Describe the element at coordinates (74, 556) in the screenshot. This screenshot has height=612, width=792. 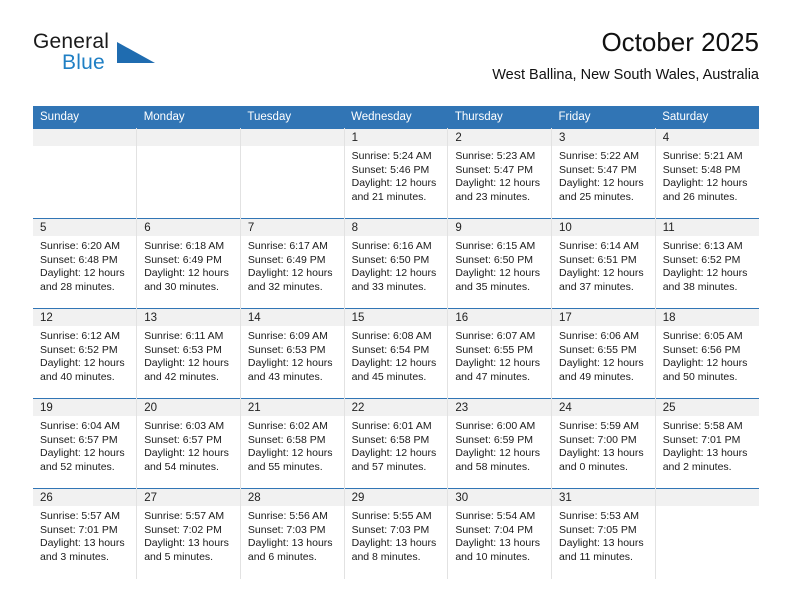
I see `daylight-text-line2: and 3 minutes.` at that location.